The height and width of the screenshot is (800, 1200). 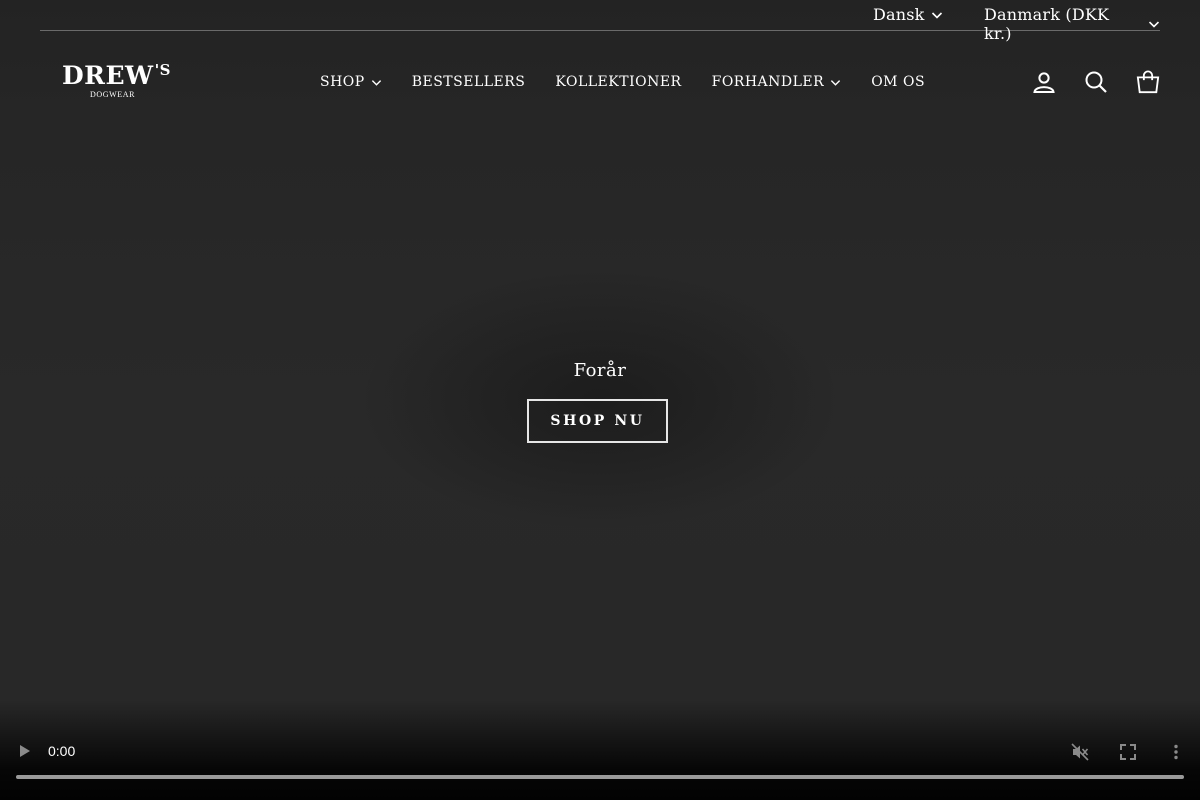 What do you see at coordinates (163, 70) in the screenshot?
I see `logo-sup-text: 'S` at bounding box center [163, 70].